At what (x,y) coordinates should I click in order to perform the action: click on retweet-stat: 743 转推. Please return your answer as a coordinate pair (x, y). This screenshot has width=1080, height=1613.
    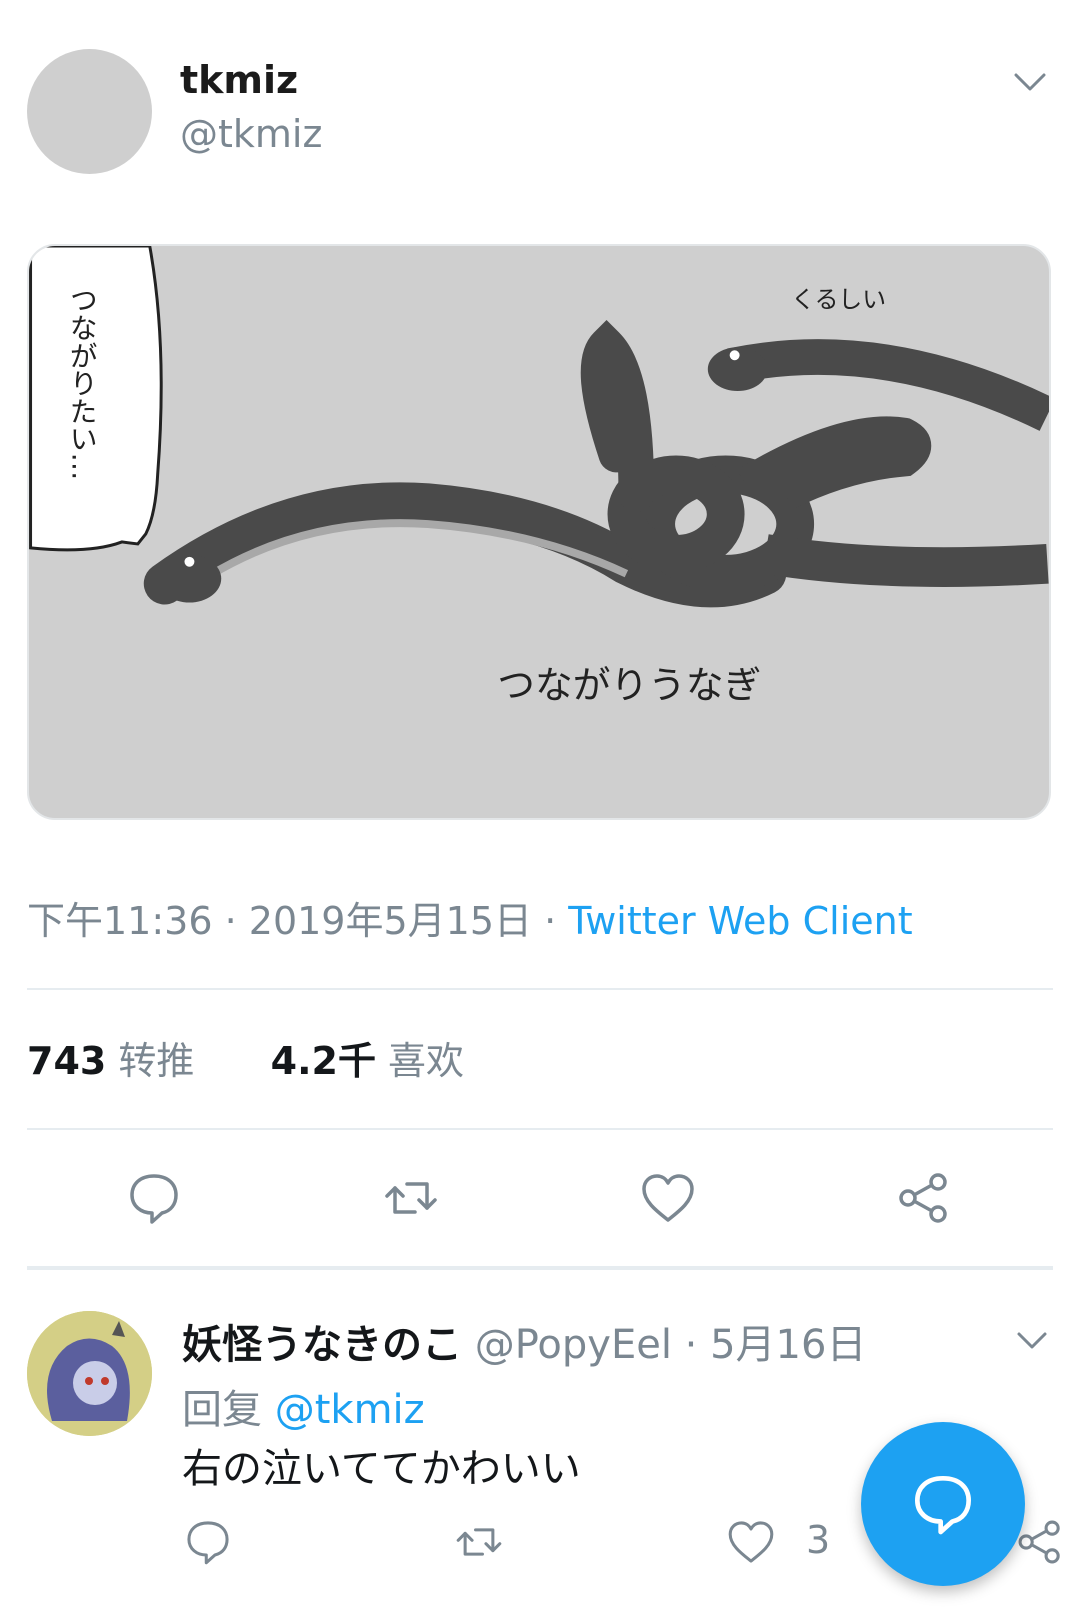
    Looking at the image, I should click on (110, 1061).